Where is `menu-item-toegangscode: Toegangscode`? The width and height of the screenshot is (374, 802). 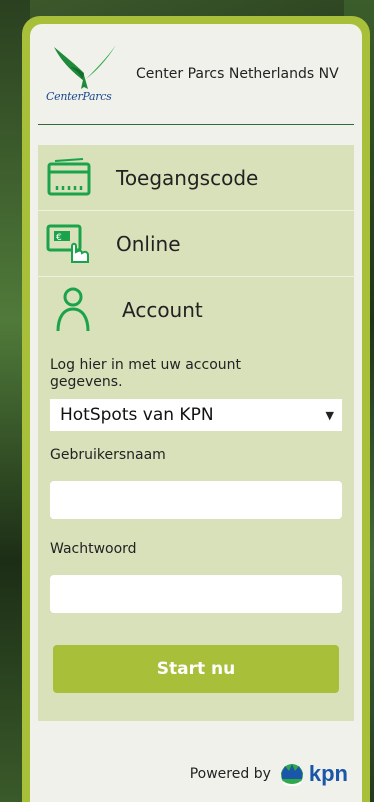
menu-item-toegangscode: Toegangscode is located at coordinates (196, 178).